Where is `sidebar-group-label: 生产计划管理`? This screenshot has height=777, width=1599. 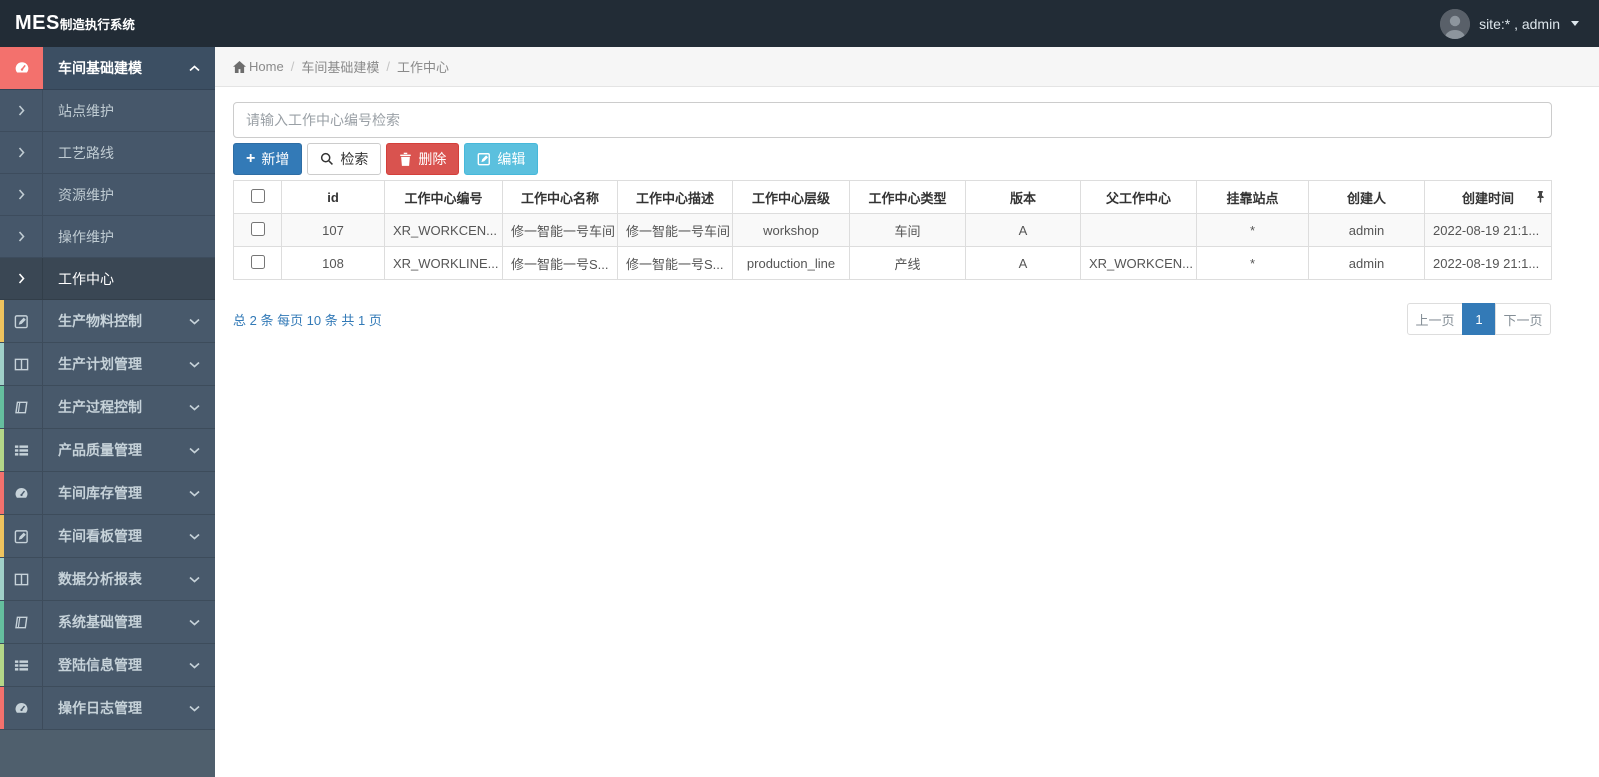 sidebar-group-label: 生产计划管理 is located at coordinates (100, 364).